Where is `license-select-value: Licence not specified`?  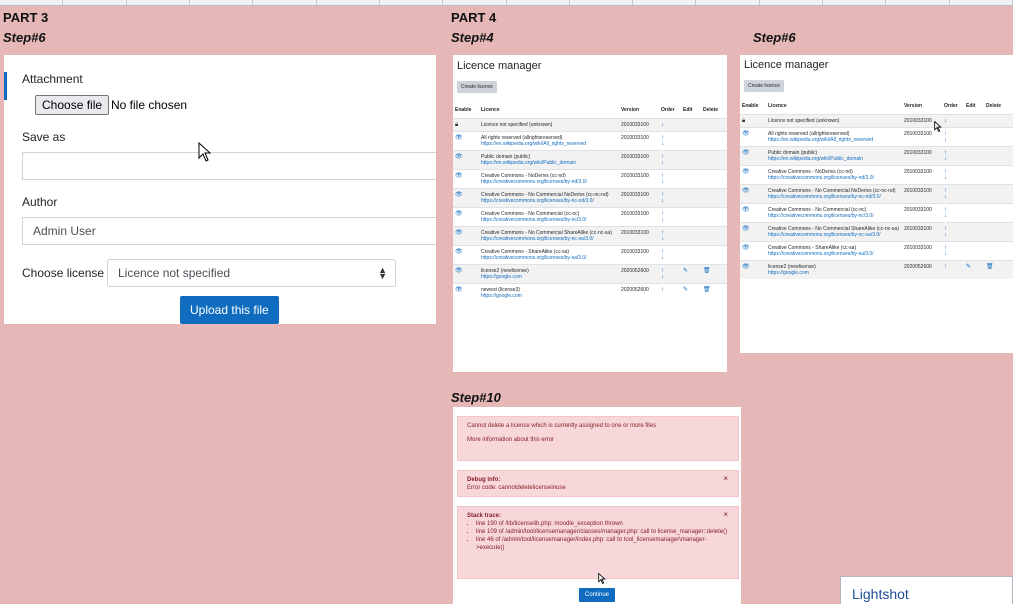 license-select-value: Licence not specified is located at coordinates (174, 273).